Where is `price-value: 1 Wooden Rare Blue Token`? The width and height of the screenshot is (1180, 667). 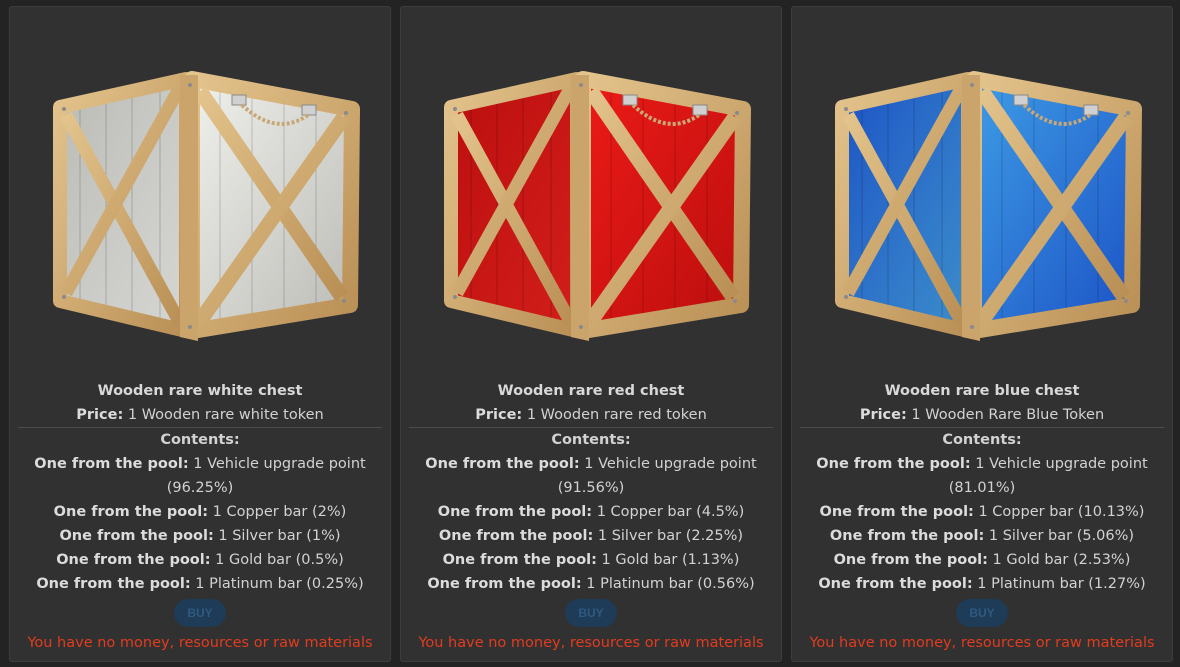 price-value: 1 Wooden Rare Blue Token is located at coordinates (1008, 415).